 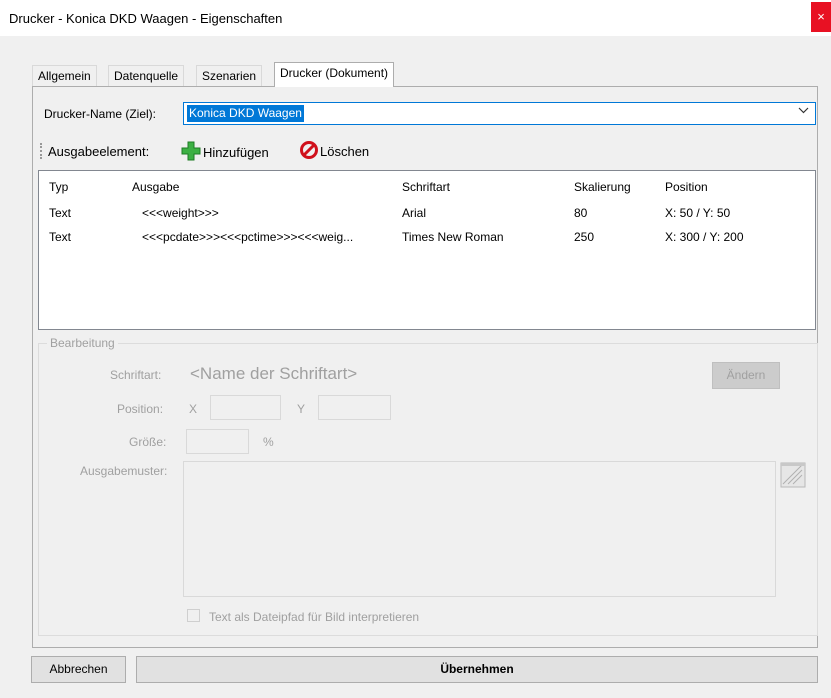 I want to click on tab-allgemein: Allgemein, so click(x=64, y=75).